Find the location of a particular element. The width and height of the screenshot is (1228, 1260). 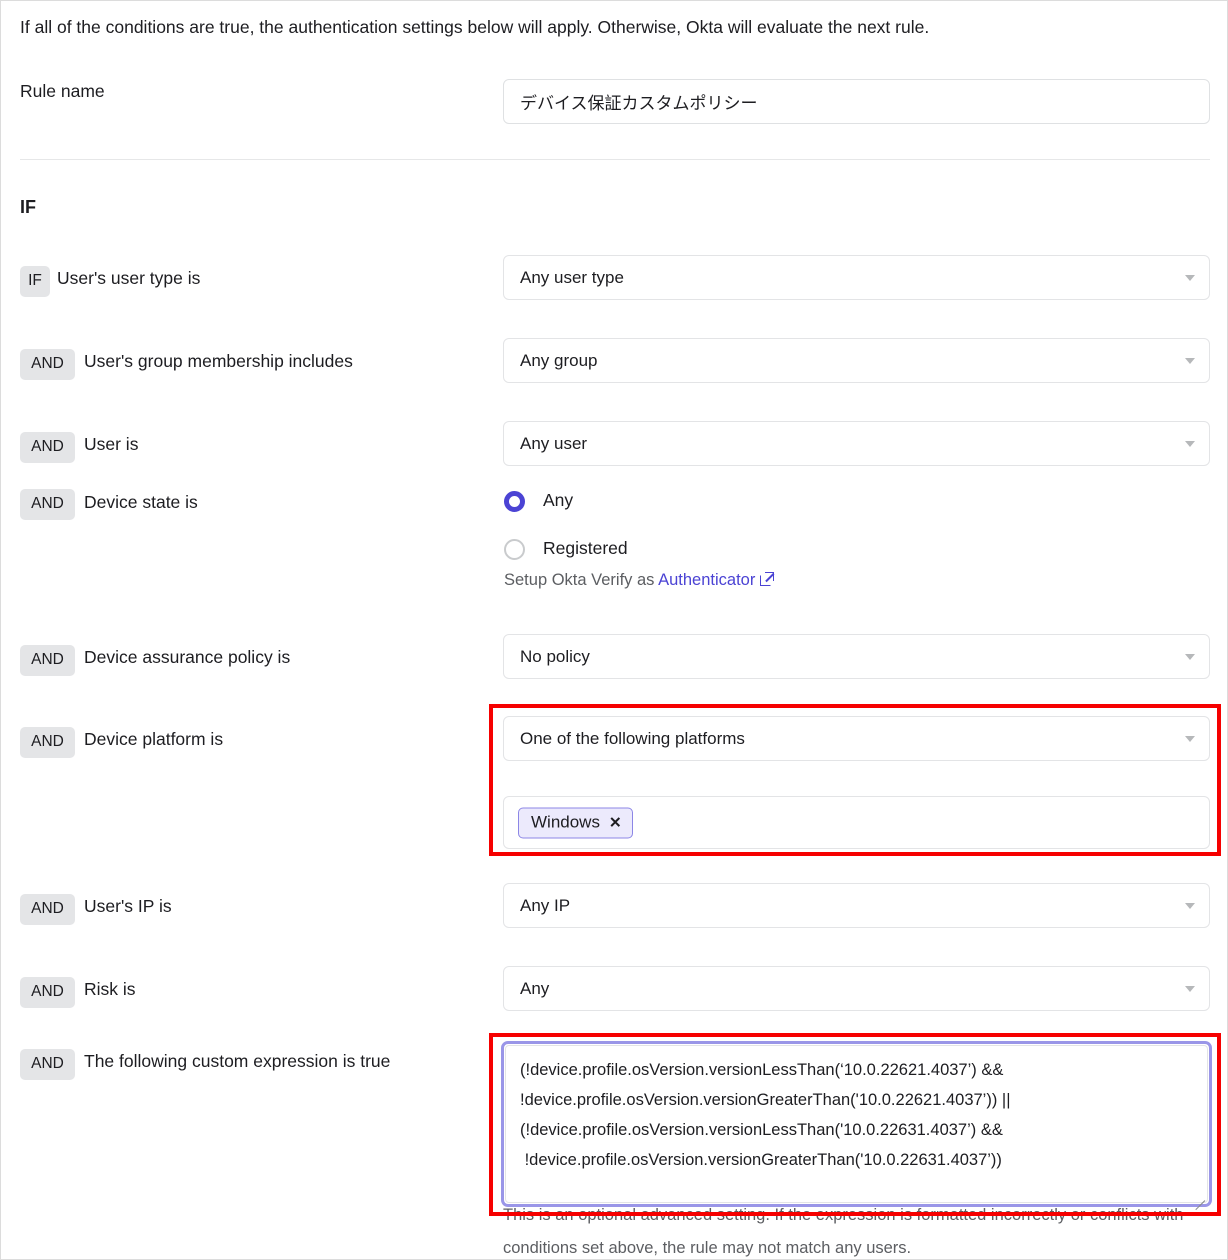

condition-label: Device platform is is located at coordinates (154, 739).